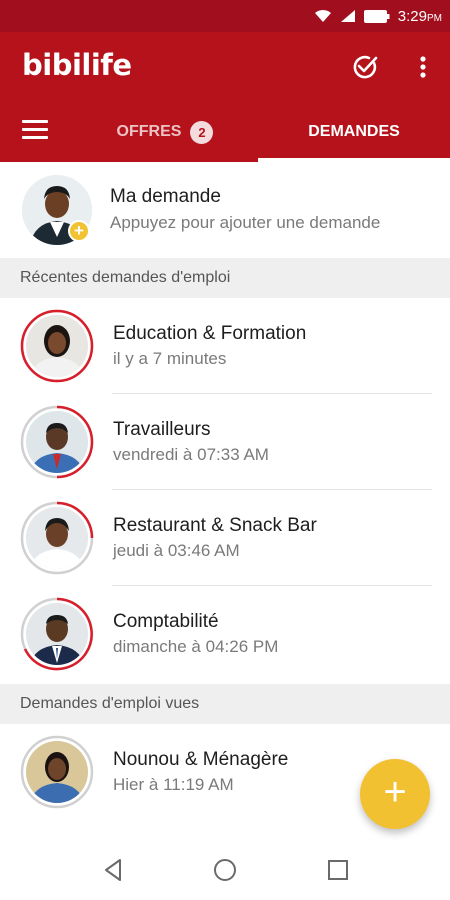 This screenshot has height=900, width=450. What do you see at coordinates (170, 358) in the screenshot?
I see `item-time: il y a 7 minutes` at bounding box center [170, 358].